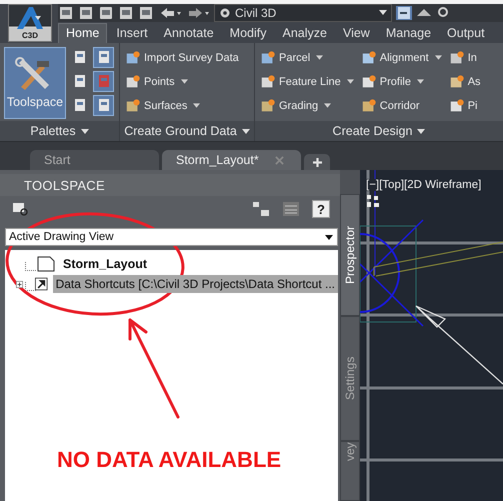 This screenshot has height=501, width=503. Describe the element at coordinates (198, 13) in the screenshot. I see `redo-icon` at that location.